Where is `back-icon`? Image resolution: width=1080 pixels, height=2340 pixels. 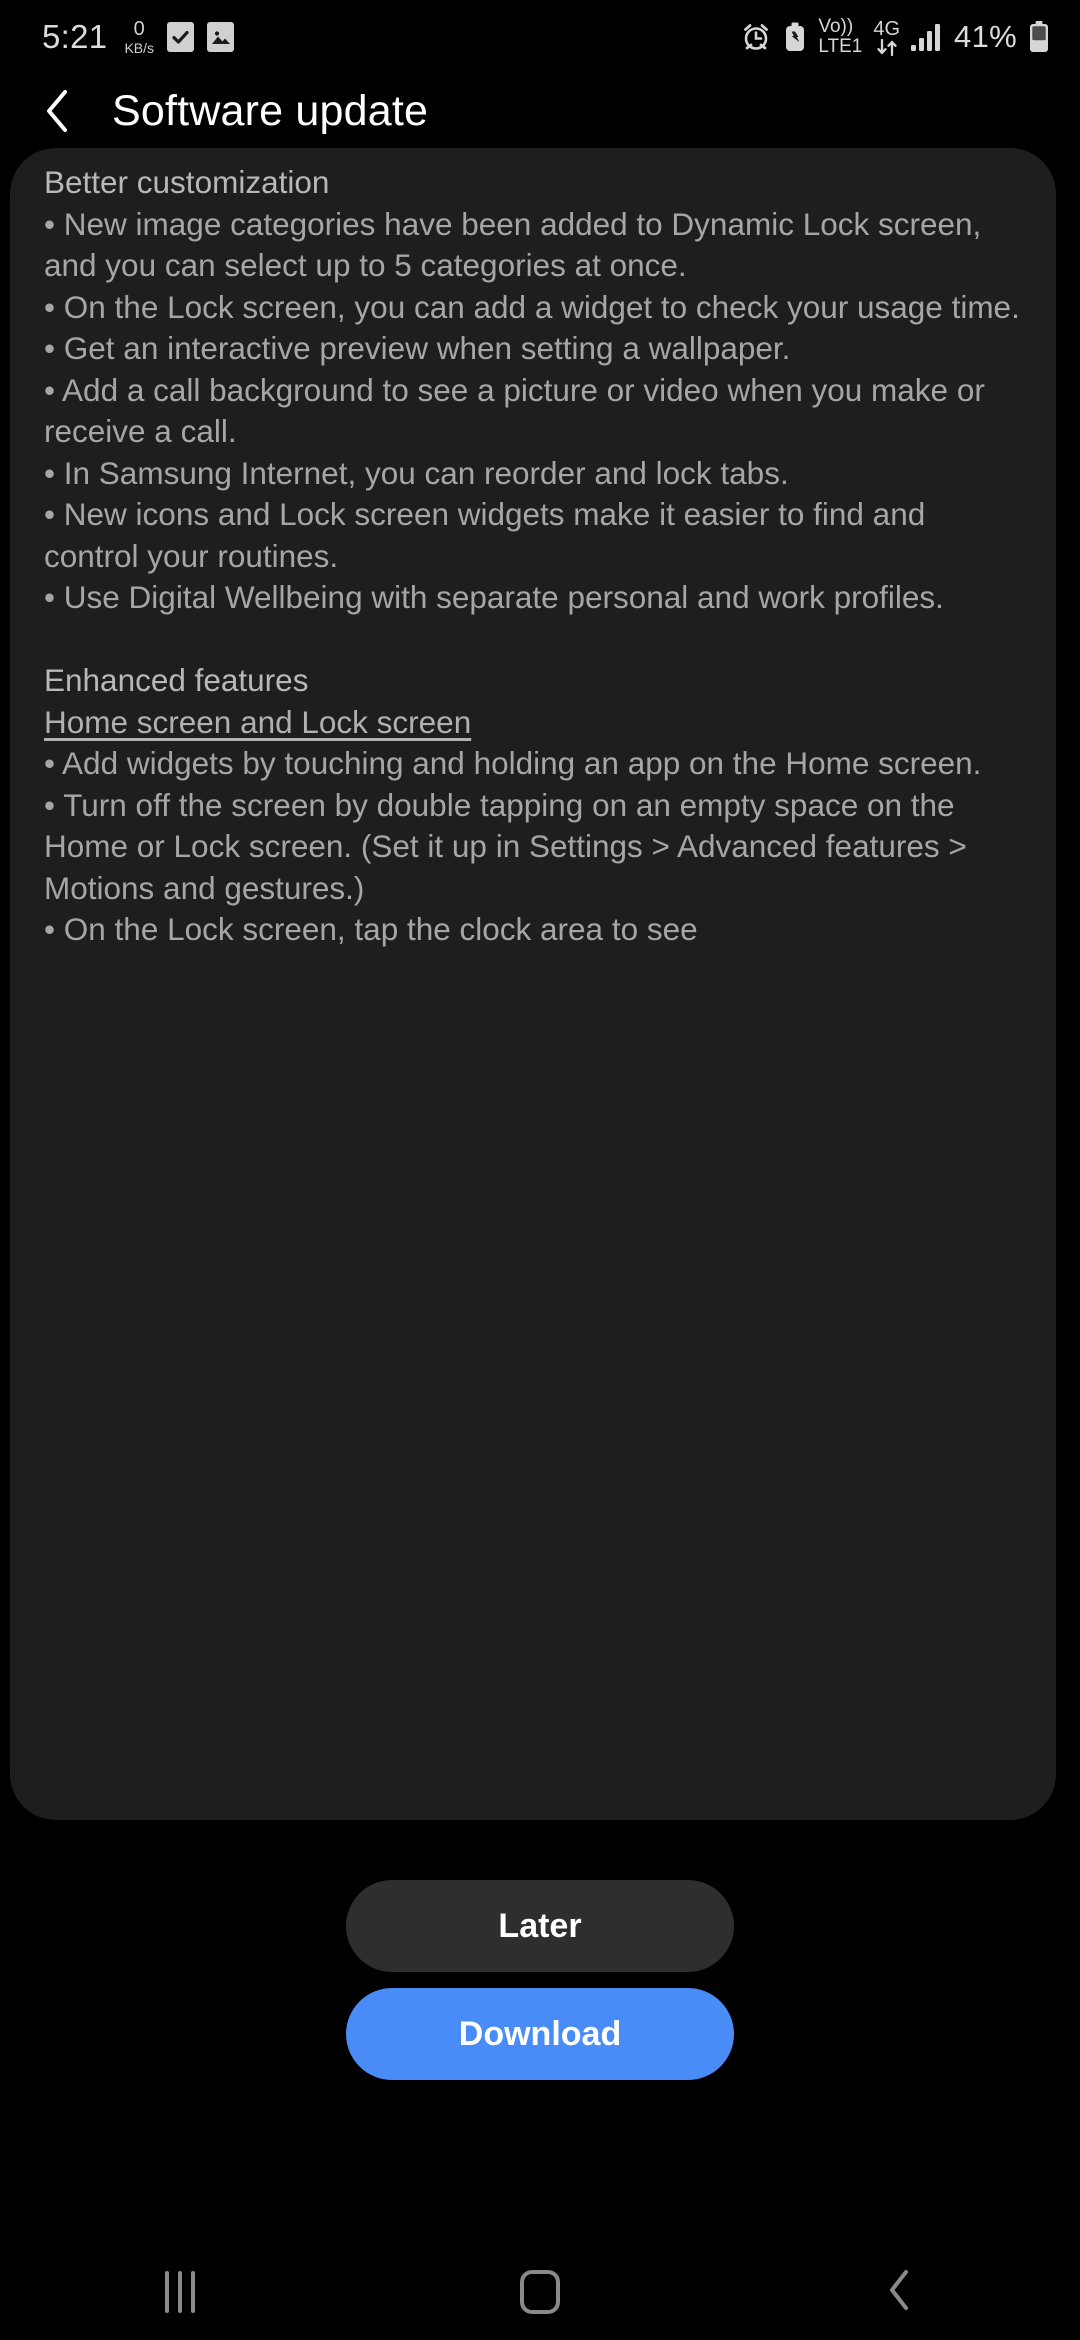
back-icon is located at coordinates (900, 2292).